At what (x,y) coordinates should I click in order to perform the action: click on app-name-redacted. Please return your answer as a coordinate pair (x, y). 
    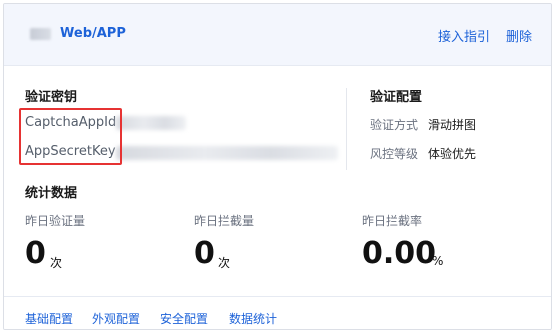
    Looking at the image, I should click on (40, 34).